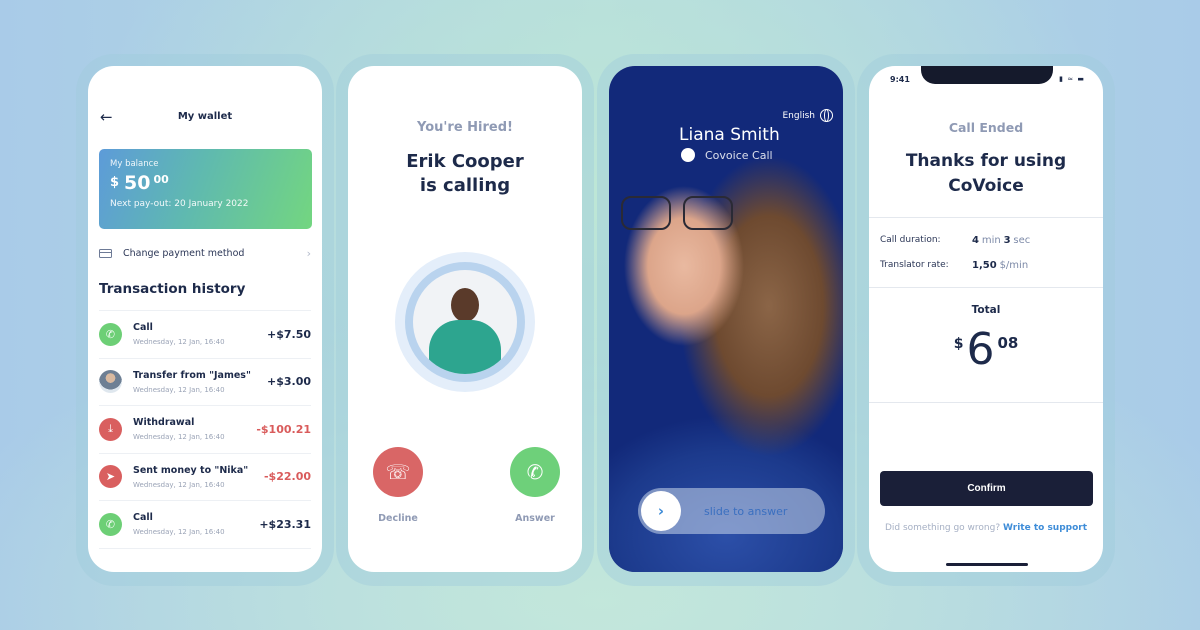 The width and height of the screenshot is (1200, 630). I want to click on thanks-line-2: CoVoice, so click(986, 186).